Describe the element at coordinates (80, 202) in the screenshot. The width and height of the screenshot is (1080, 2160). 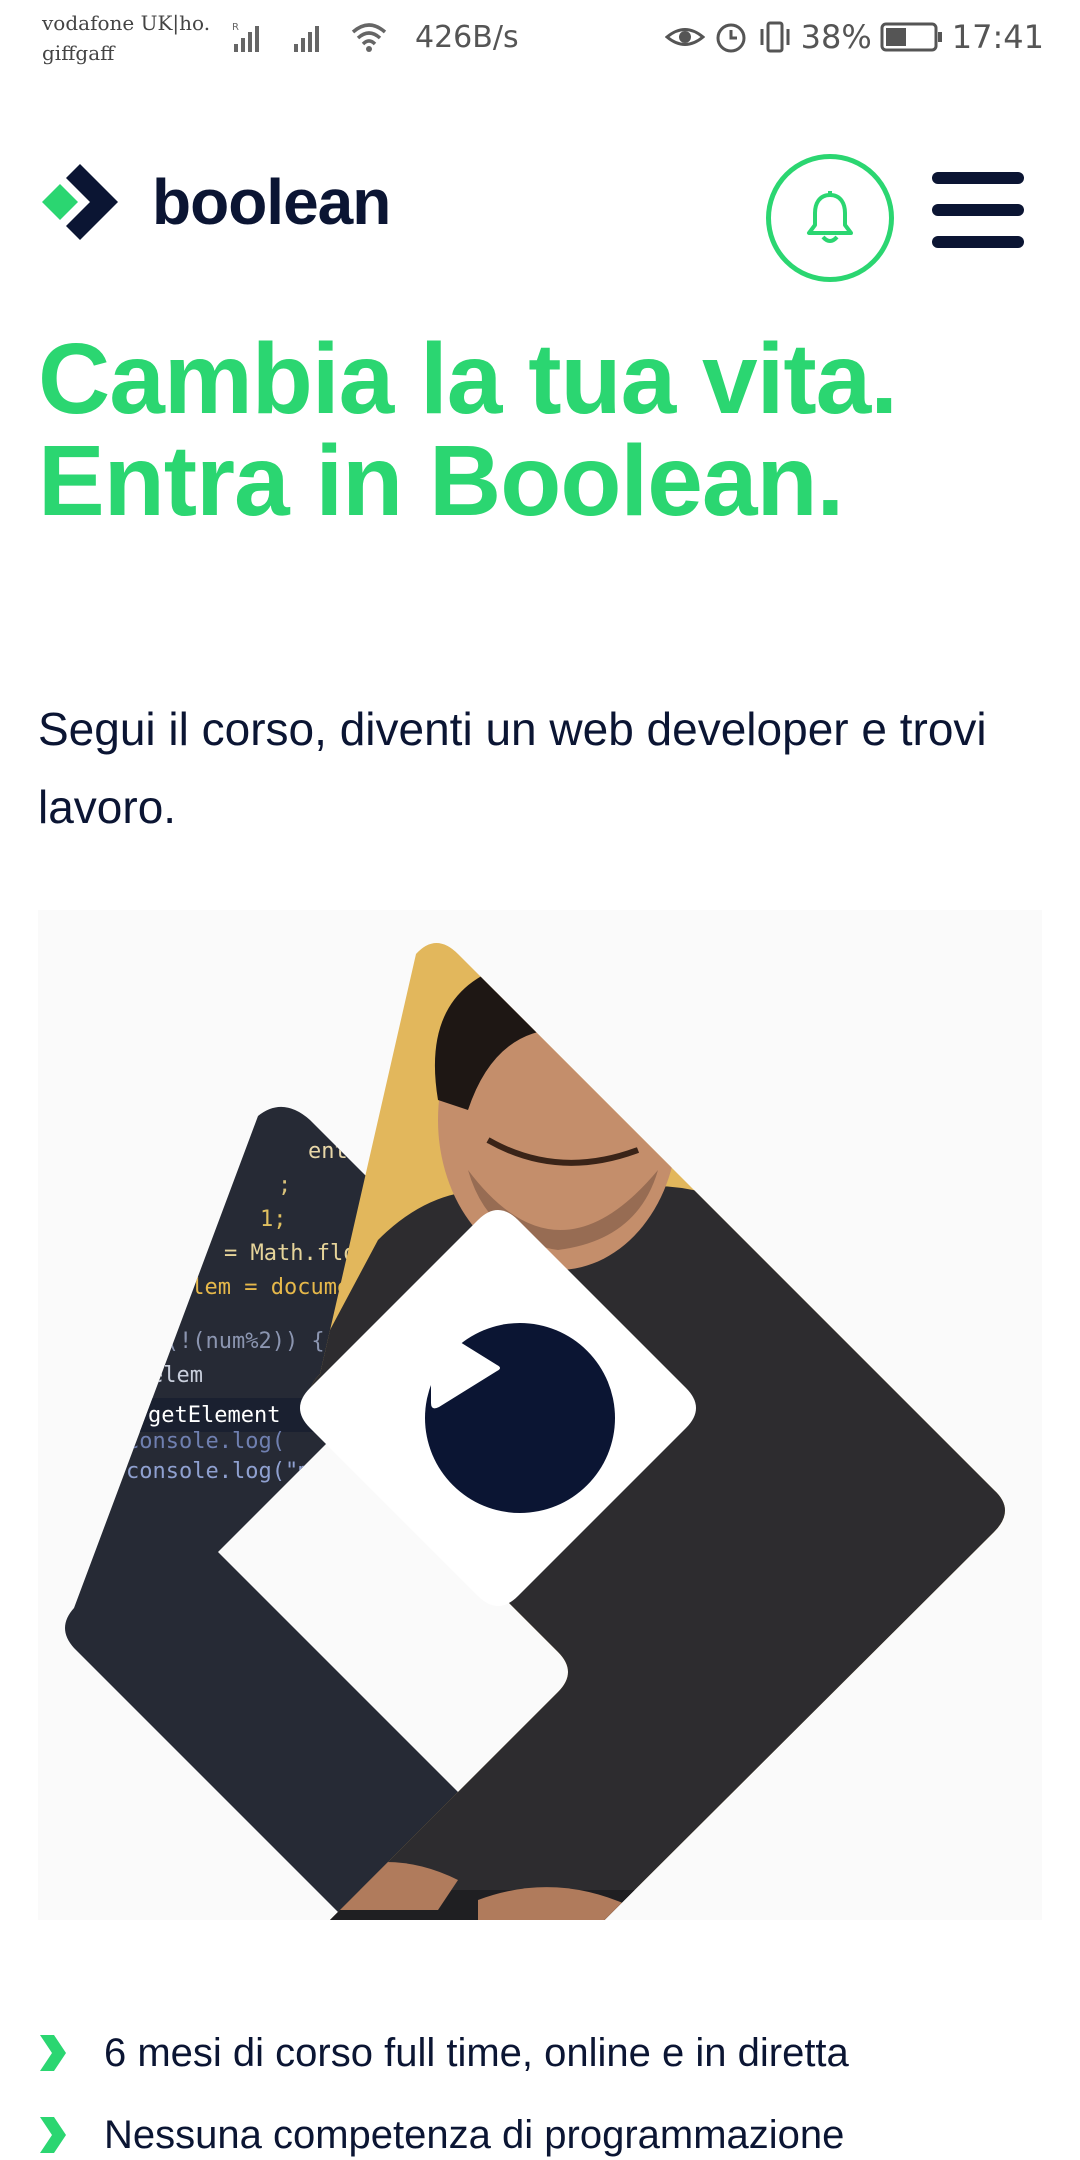
I see `logo-icon` at that location.